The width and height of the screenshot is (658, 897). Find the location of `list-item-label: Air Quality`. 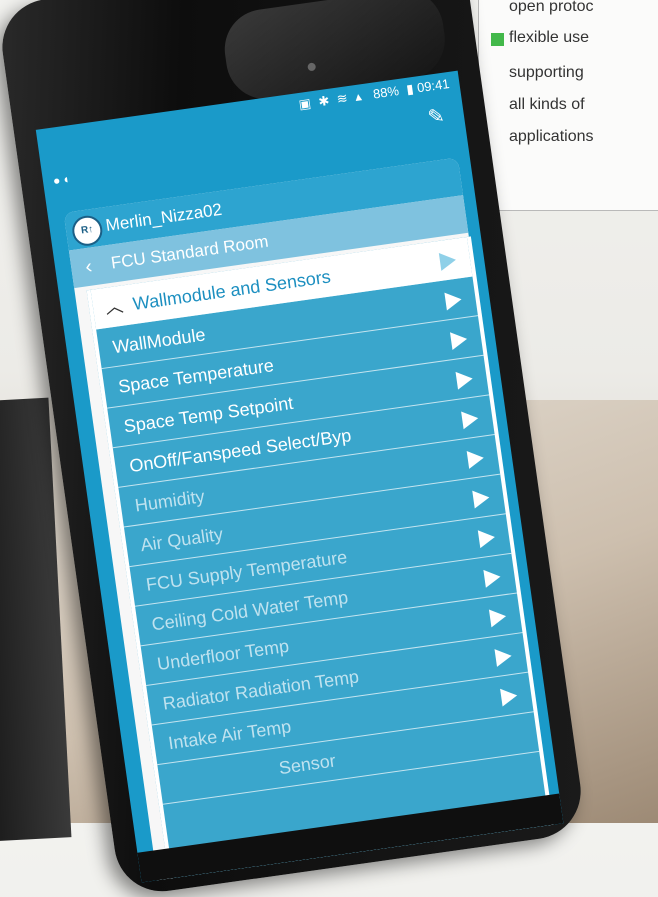

list-item-label: Air Quality is located at coordinates (182, 539).